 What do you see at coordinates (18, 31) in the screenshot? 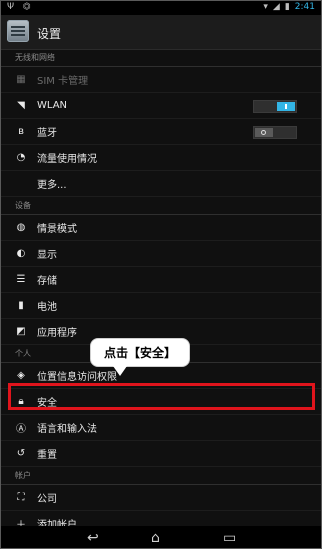
I see `settings-app-icon` at bounding box center [18, 31].